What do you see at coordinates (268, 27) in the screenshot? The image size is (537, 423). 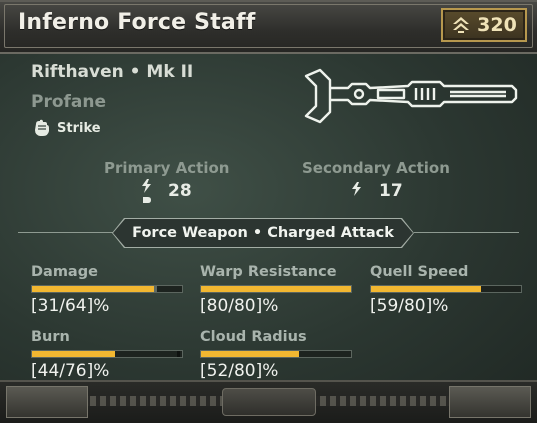 I see `card-header: Inferno Force Staff 320` at bounding box center [268, 27].